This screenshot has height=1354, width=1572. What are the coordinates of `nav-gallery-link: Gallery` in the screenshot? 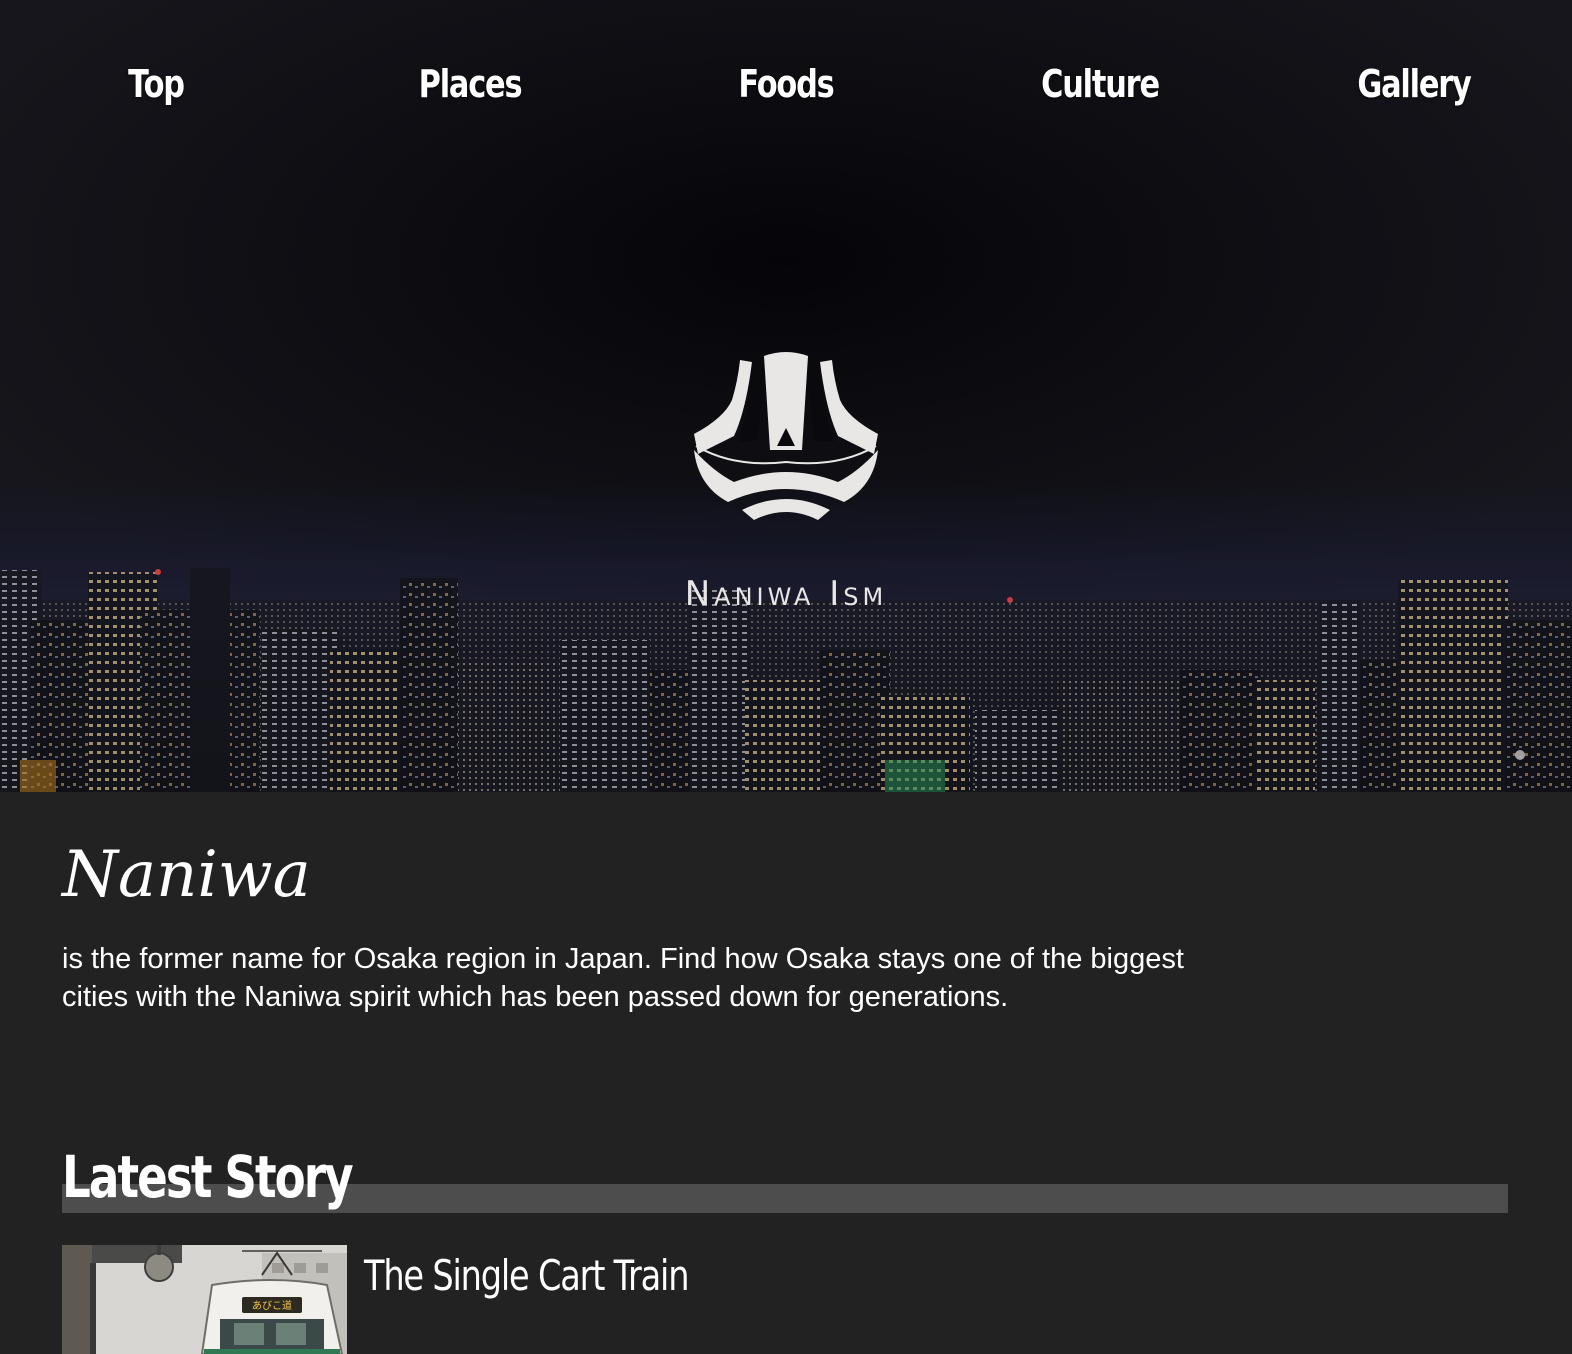 It's located at (1414, 84).